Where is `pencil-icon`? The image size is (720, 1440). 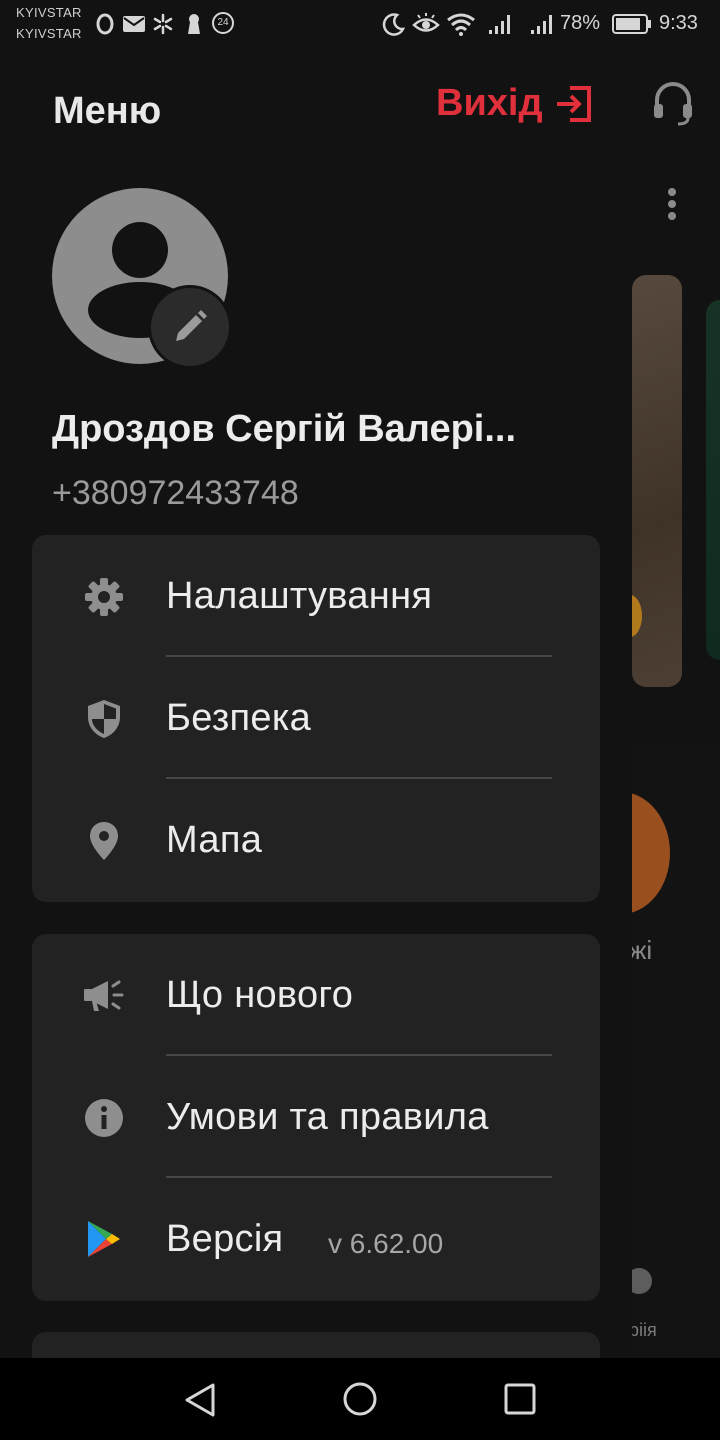 pencil-icon is located at coordinates (191, 325).